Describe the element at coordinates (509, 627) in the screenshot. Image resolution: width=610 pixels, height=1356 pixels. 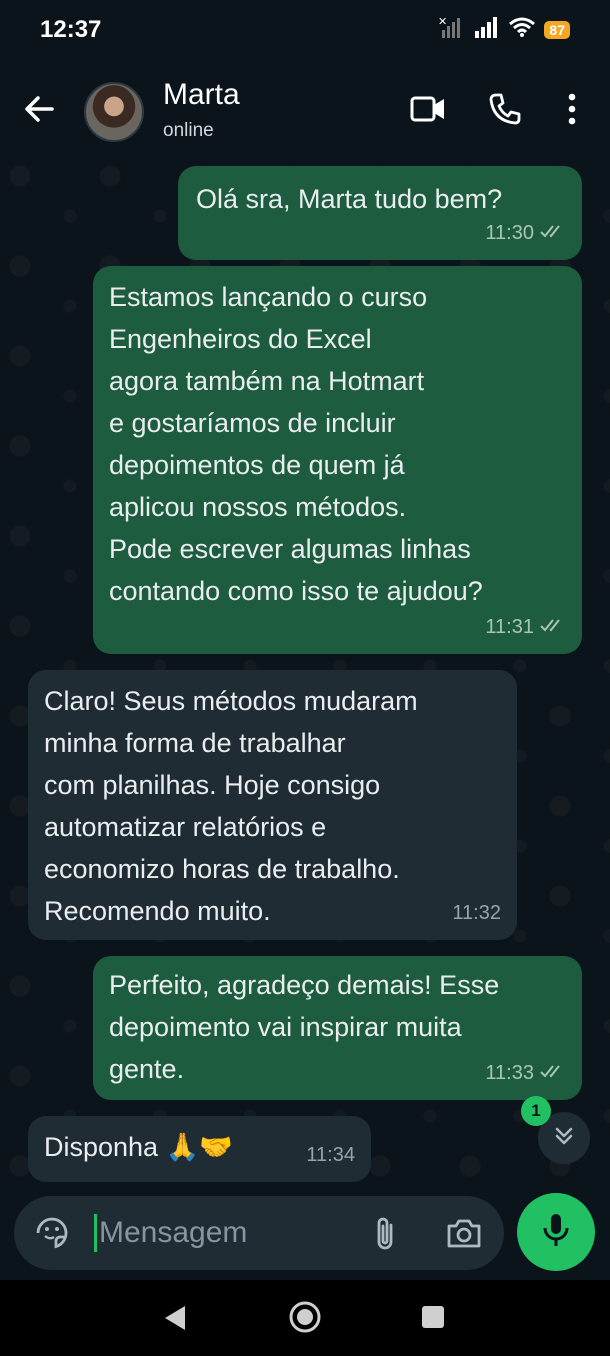
I see `message-time: 11:31` at that location.